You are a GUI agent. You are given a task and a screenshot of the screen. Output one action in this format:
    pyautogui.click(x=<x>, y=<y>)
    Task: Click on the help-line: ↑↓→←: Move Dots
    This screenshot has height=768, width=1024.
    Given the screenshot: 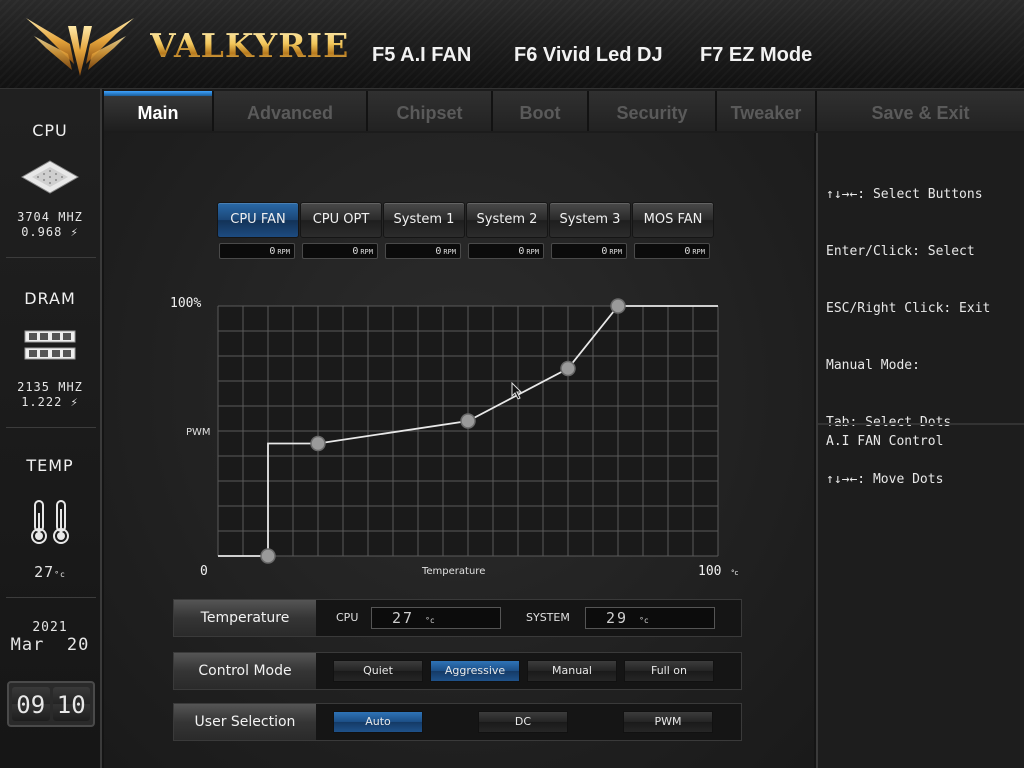 What is the action you would take?
    pyautogui.click(x=885, y=479)
    